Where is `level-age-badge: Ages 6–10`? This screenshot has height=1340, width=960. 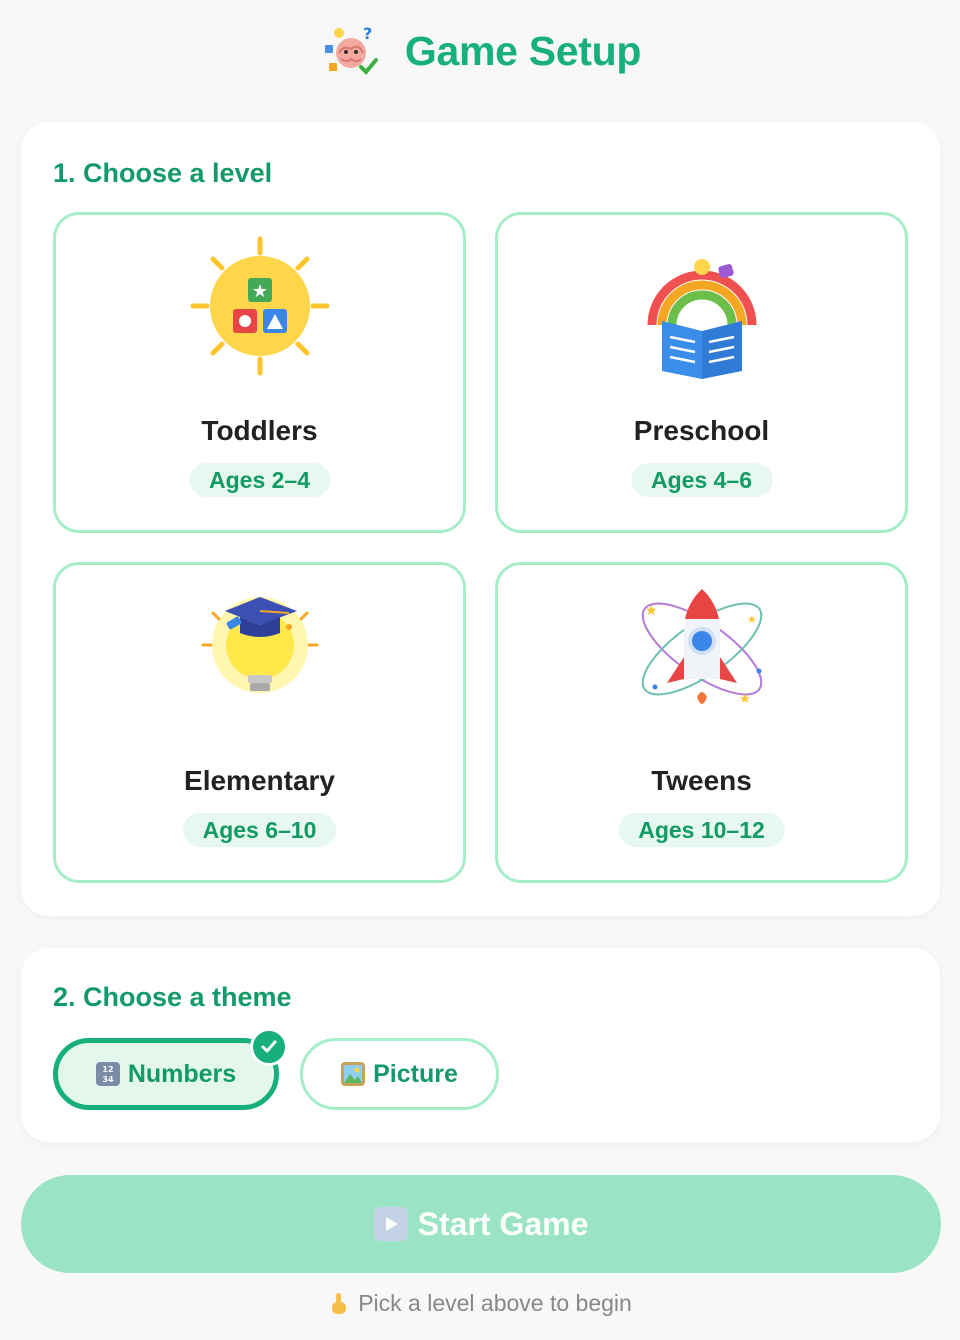 level-age-badge: Ages 6–10 is located at coordinates (259, 830).